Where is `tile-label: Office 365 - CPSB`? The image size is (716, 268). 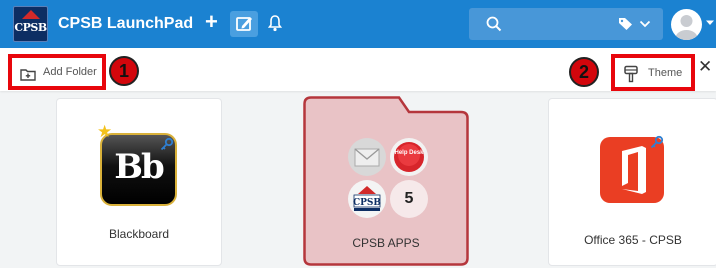
tile-label: Office 365 - CPSB is located at coordinates (633, 240).